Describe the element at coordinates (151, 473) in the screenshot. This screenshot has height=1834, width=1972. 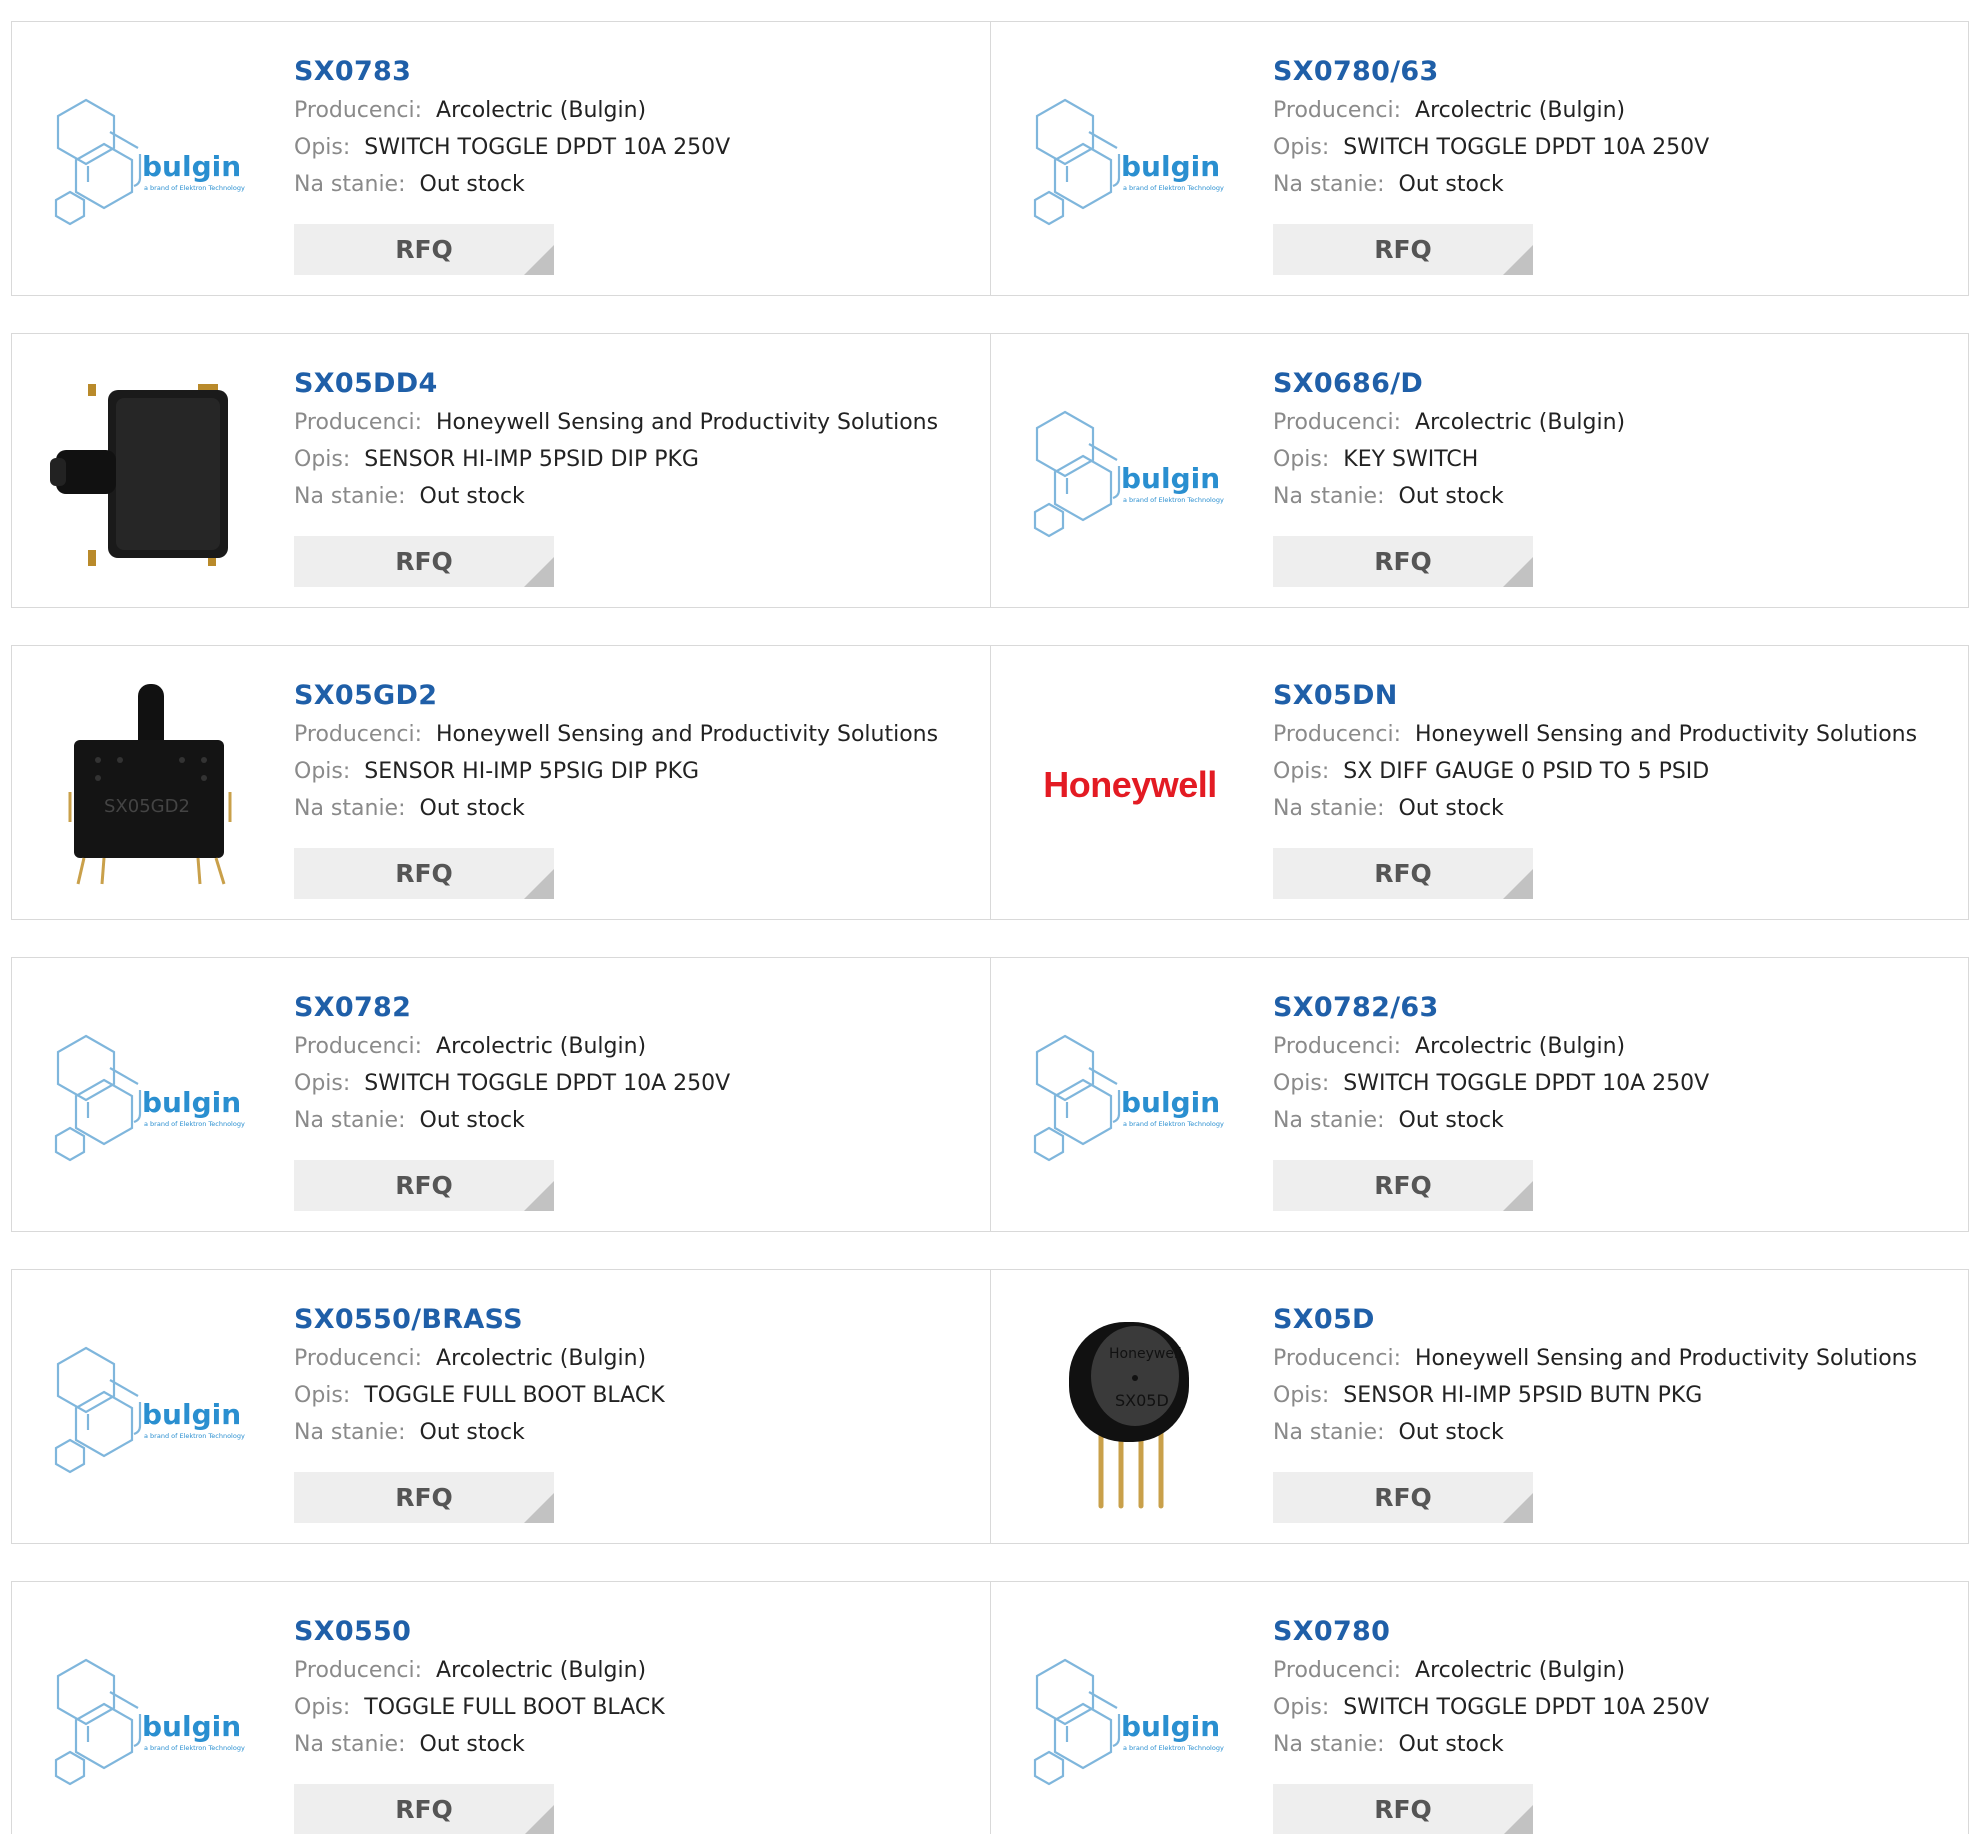
I see `product-image` at that location.